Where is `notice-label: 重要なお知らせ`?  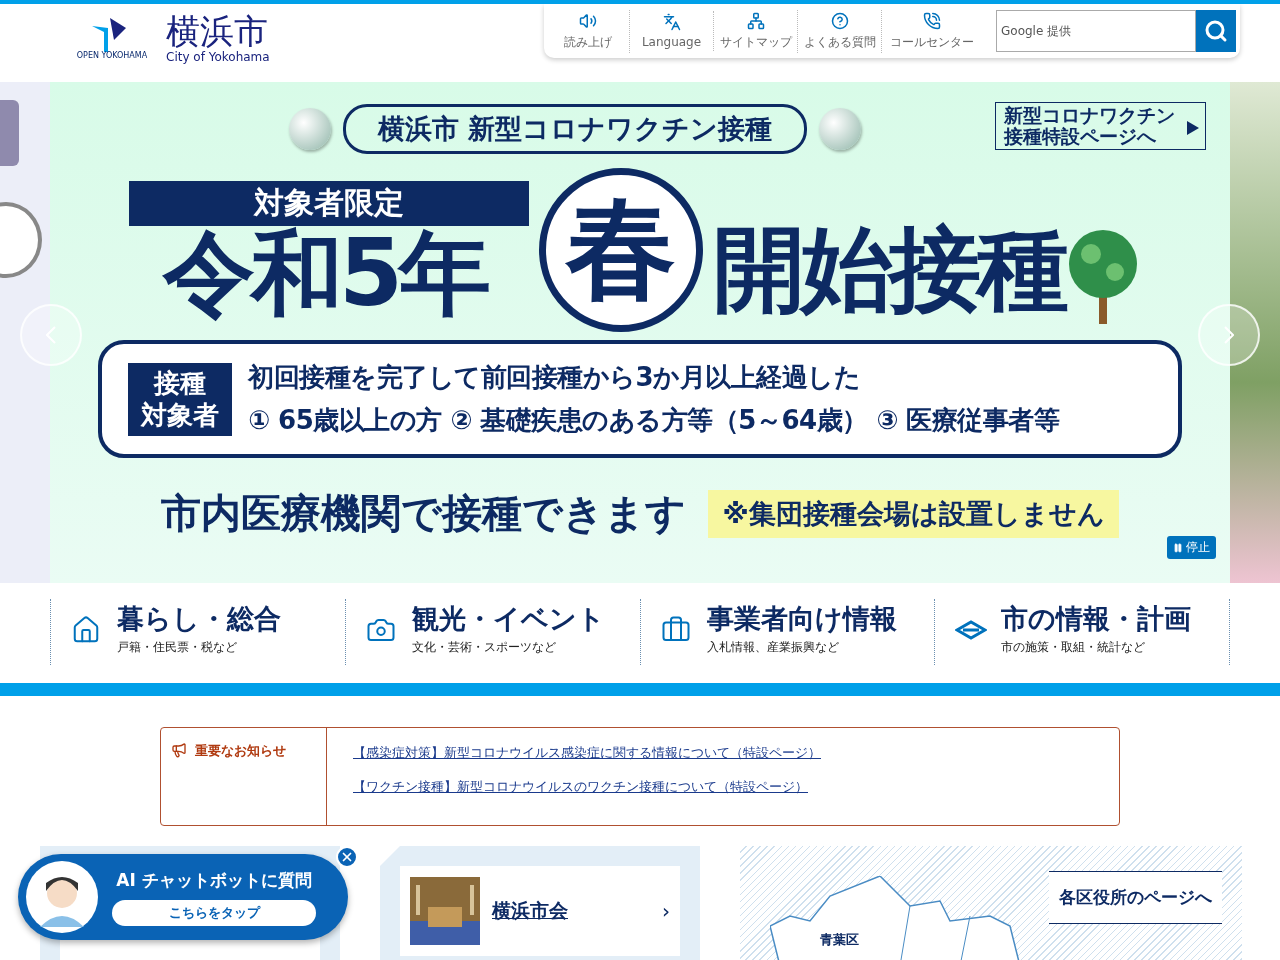
notice-label: 重要なお知らせ is located at coordinates (240, 751).